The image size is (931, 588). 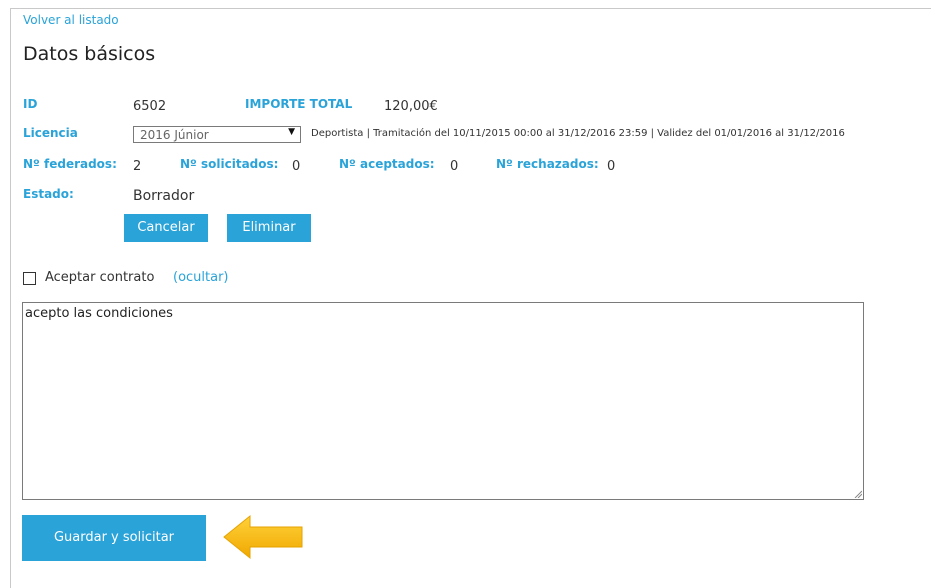 I want to click on federados-label: Nº federados:, so click(x=70, y=164).